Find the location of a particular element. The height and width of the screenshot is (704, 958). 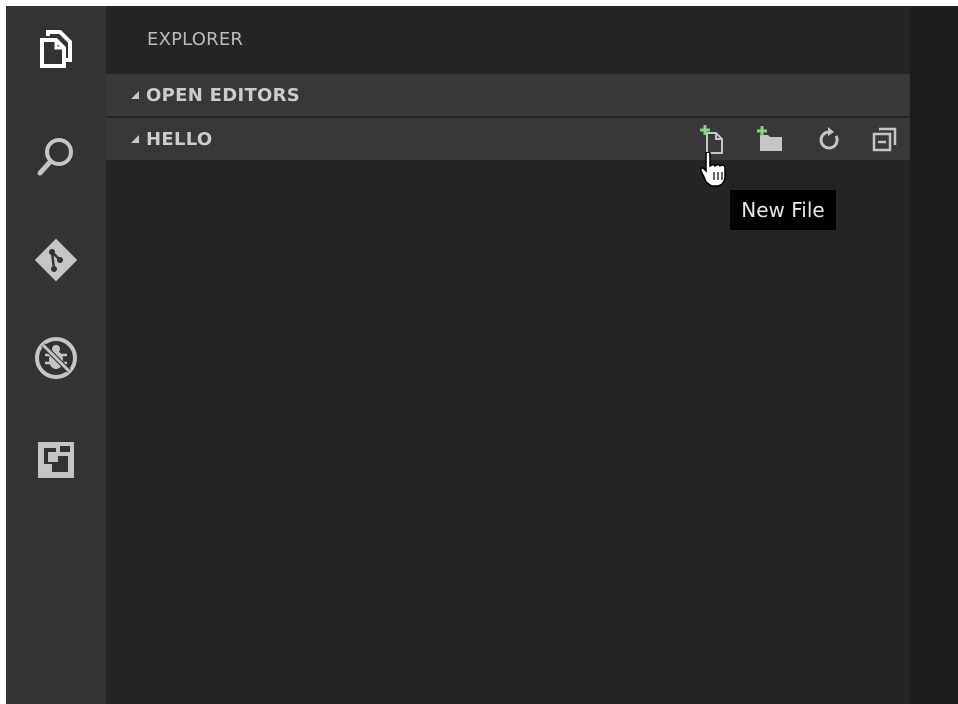

new-file-icon is located at coordinates (711, 139).